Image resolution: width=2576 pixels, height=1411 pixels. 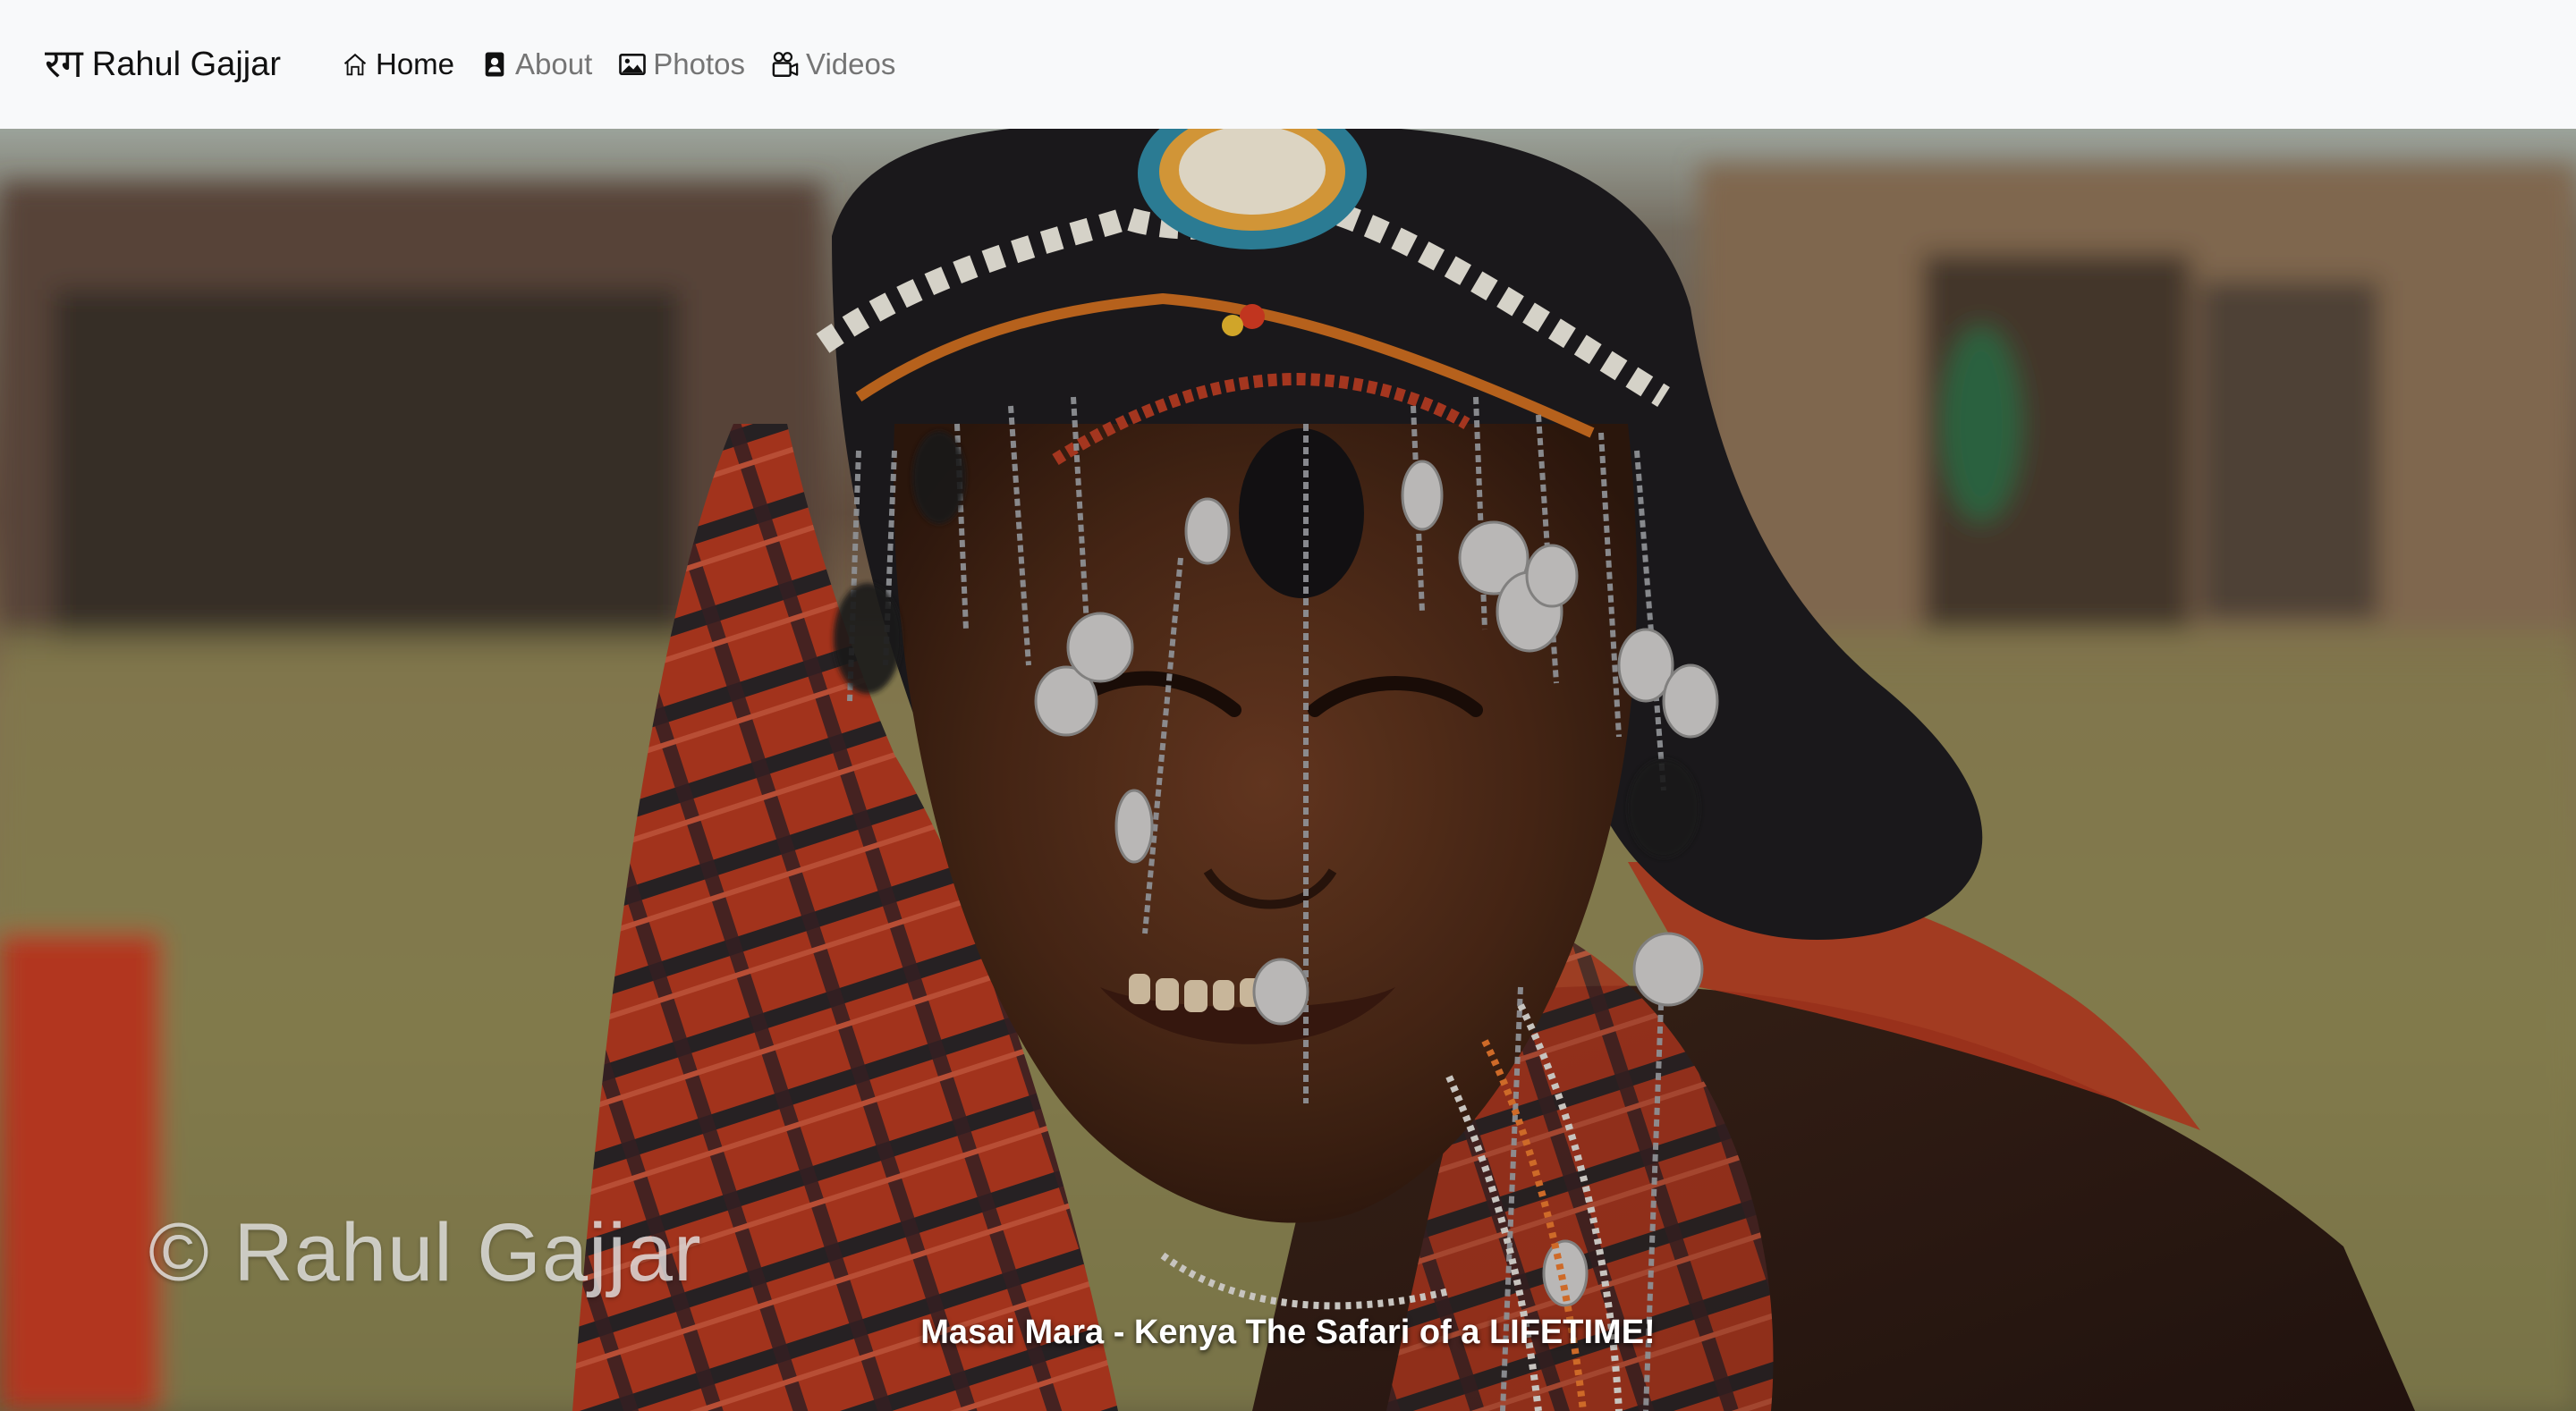 I want to click on nav-item-about: About, so click(x=536, y=64).